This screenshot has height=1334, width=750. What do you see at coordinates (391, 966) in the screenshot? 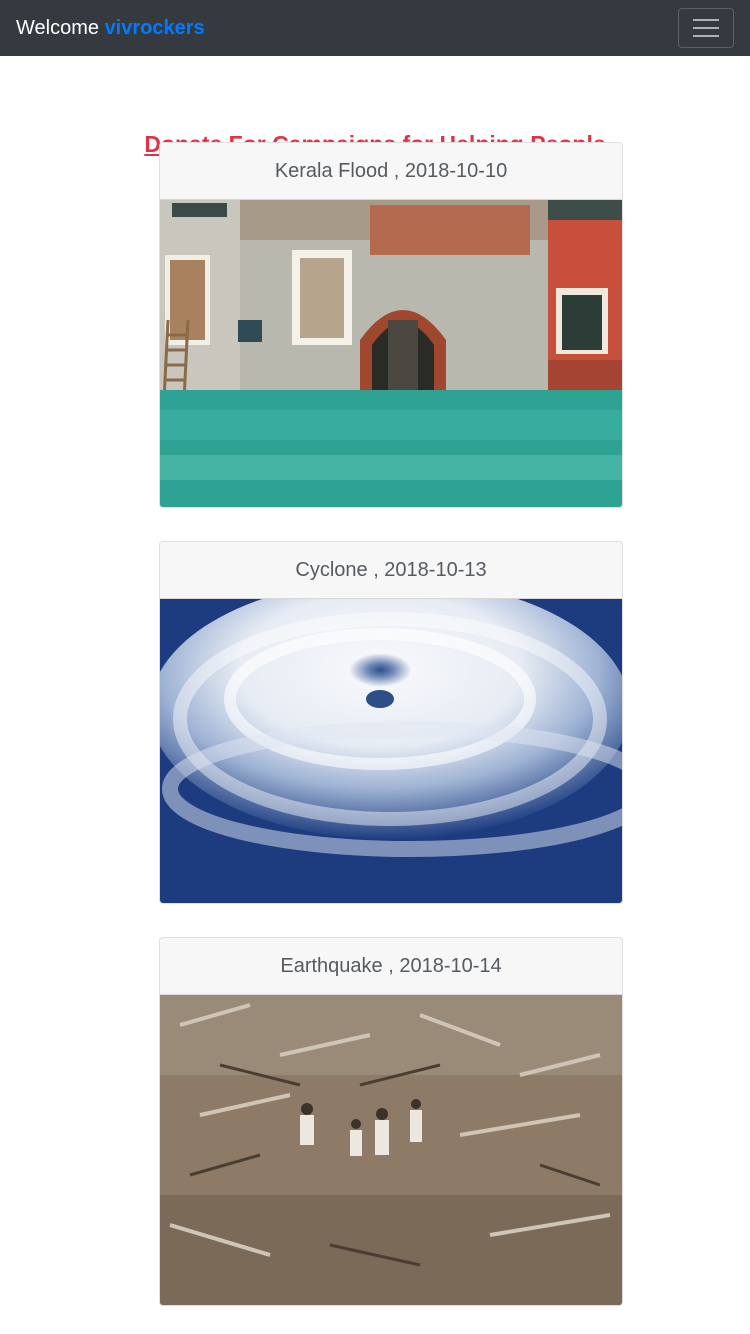
I see `campaign-title: Earthquake , 2018-10-14` at bounding box center [391, 966].